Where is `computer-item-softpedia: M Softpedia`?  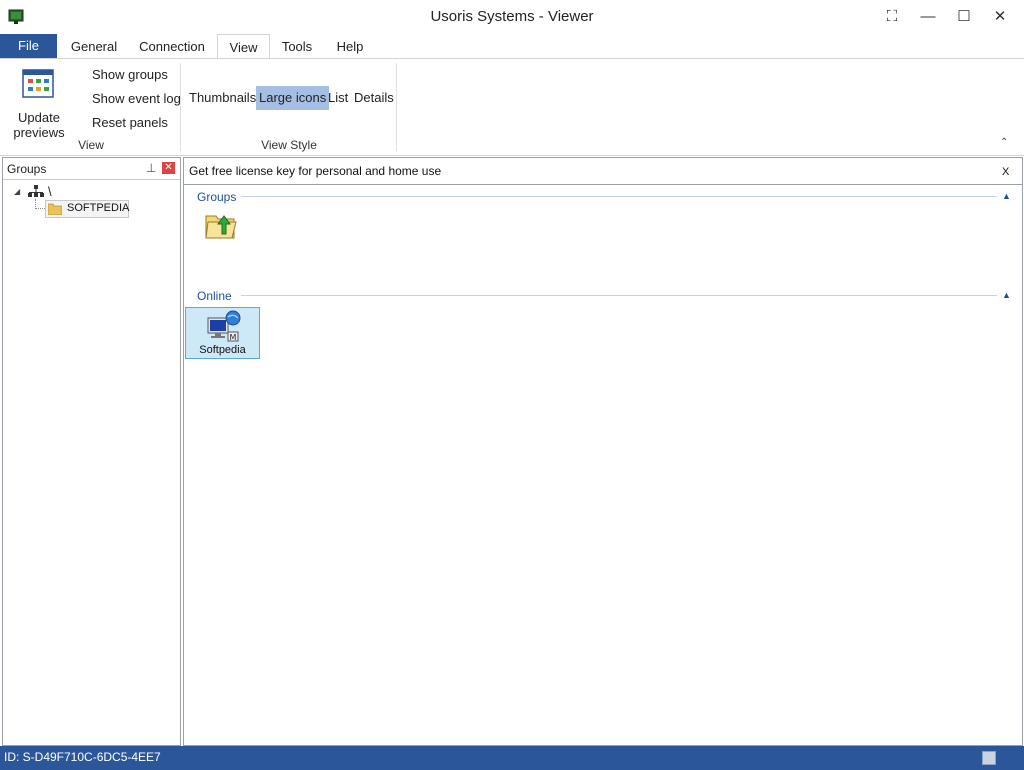 computer-item-softpedia: M Softpedia is located at coordinates (222, 333).